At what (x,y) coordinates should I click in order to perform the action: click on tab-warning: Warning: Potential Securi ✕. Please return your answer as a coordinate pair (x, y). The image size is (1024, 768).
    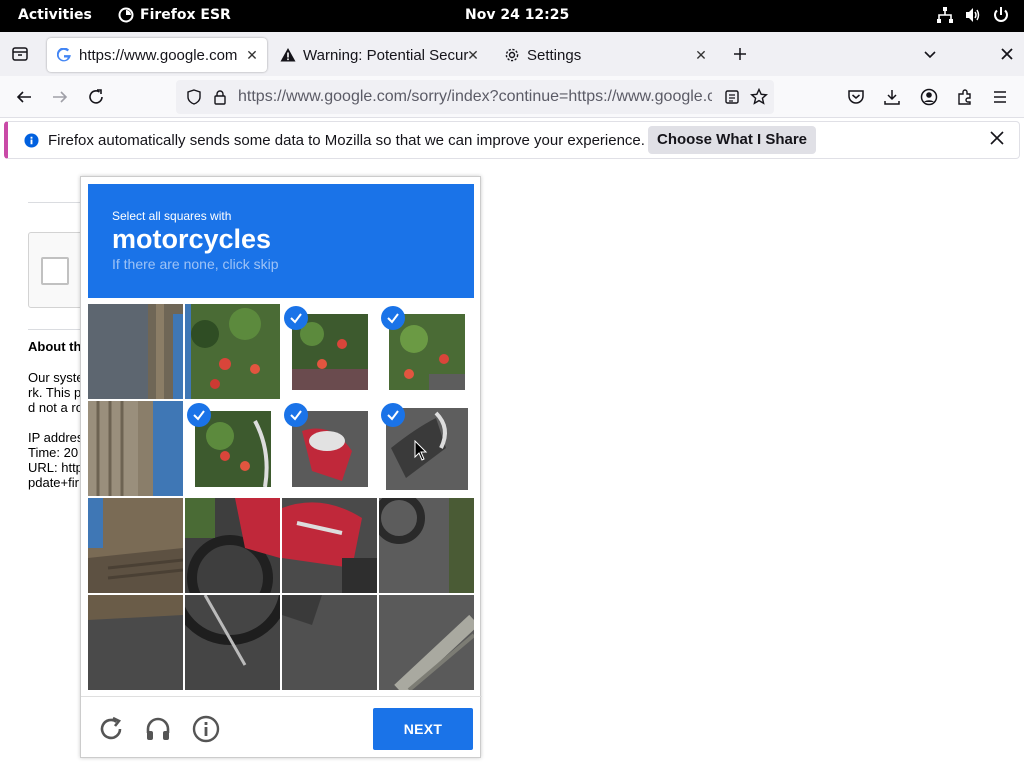
    Looking at the image, I should click on (380, 55).